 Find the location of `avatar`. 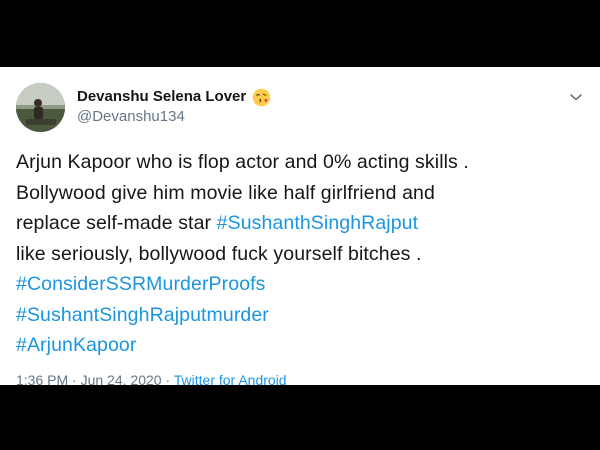

avatar is located at coordinates (40, 107).